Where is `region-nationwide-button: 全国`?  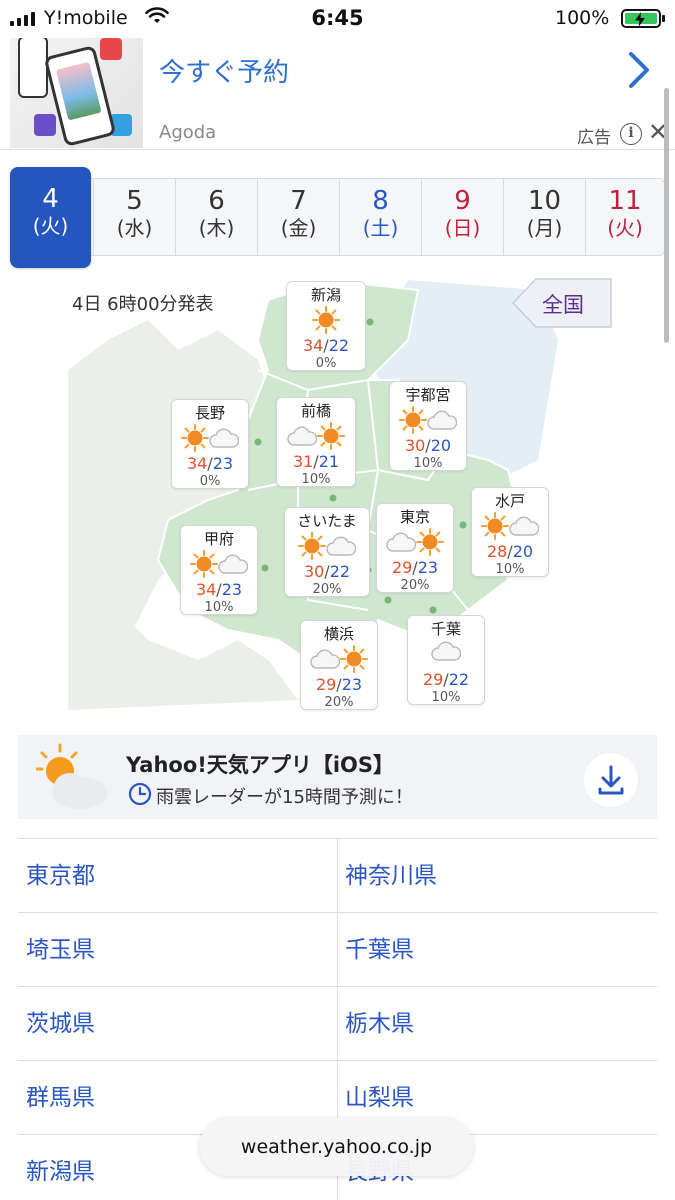
region-nationwide-button: 全国 is located at coordinates (562, 303).